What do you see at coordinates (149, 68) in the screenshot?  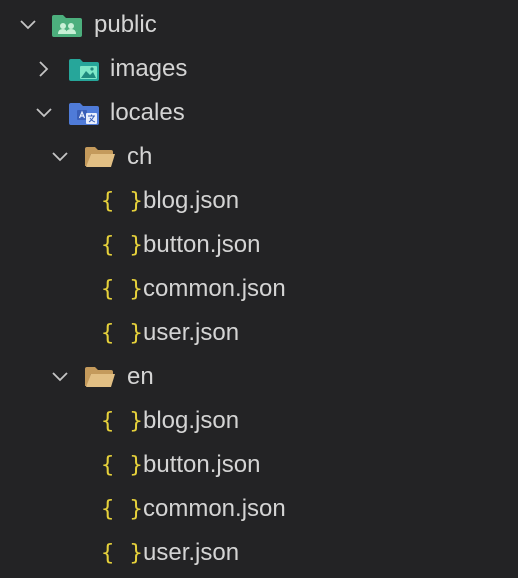 I see `tree-item-label: images` at bounding box center [149, 68].